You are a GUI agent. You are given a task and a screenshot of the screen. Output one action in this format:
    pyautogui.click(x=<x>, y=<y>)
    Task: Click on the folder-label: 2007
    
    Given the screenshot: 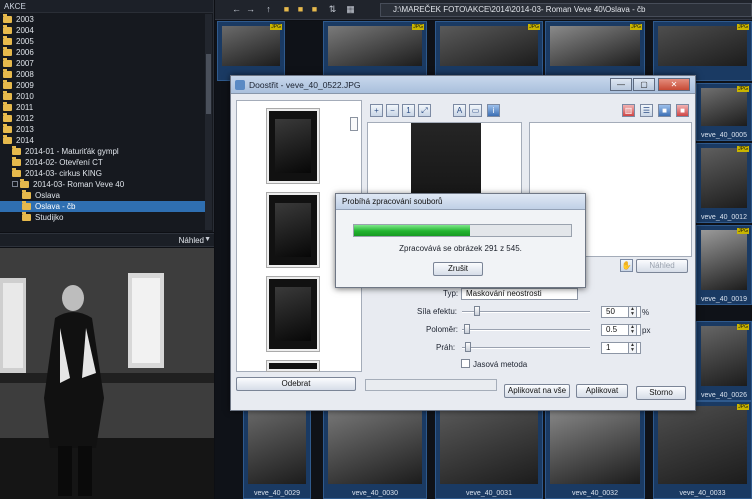 What is the action you would take?
    pyautogui.click(x=25, y=63)
    